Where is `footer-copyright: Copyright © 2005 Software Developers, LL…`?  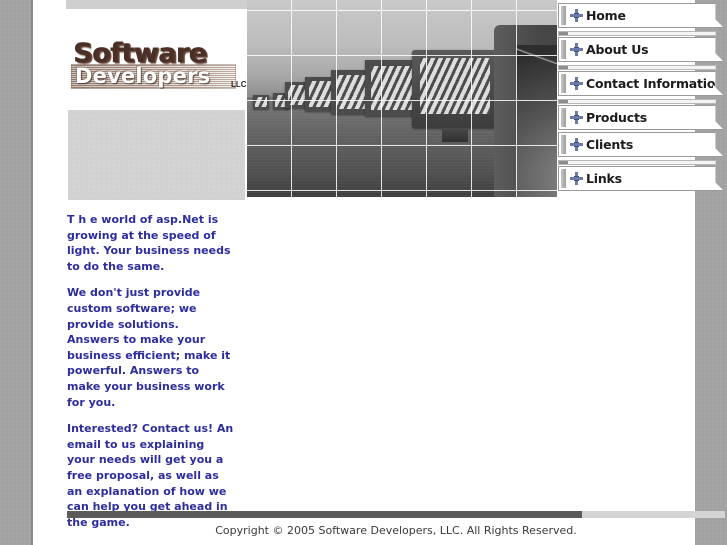
footer-copyright: Copyright © 2005 Software Developers, LL… is located at coordinates (396, 530).